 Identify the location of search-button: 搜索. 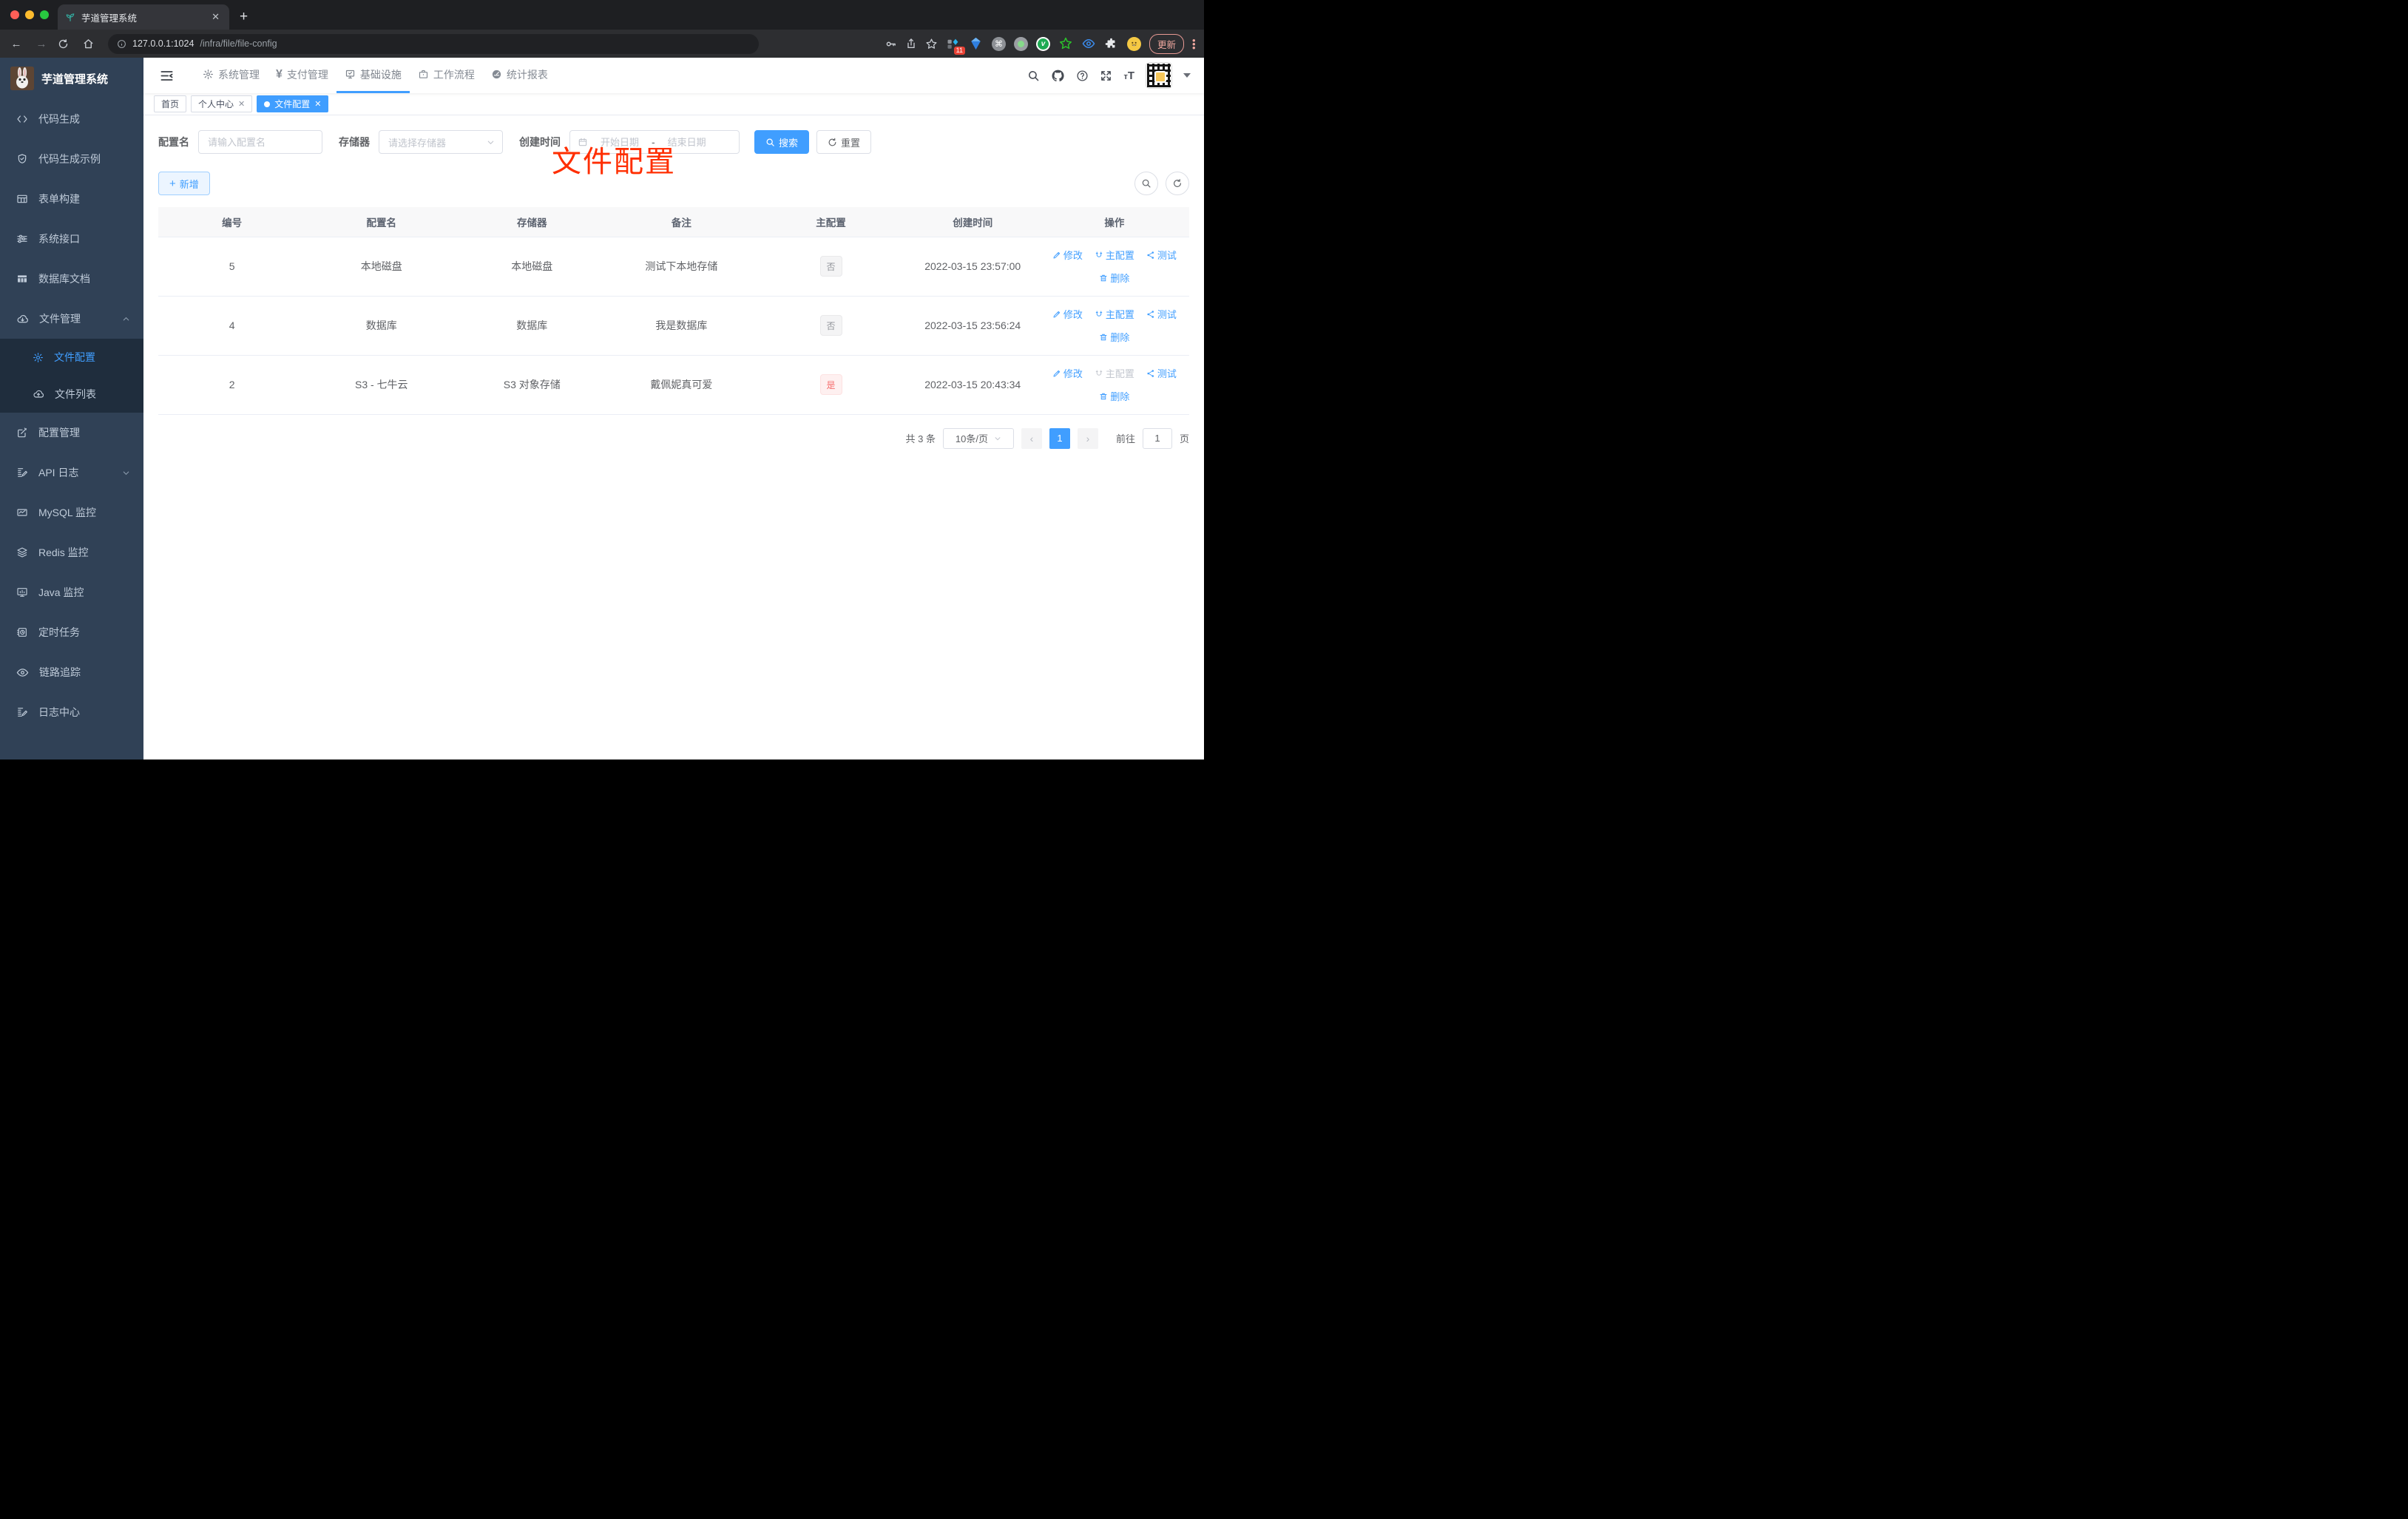
(782, 142).